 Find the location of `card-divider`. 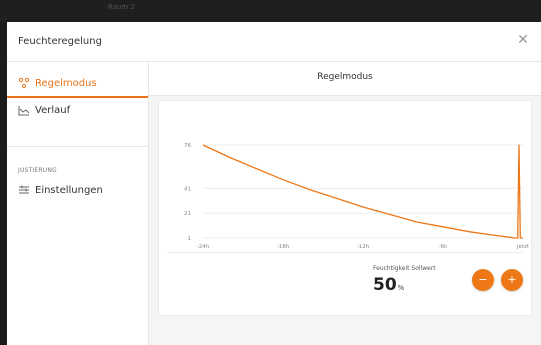

card-divider is located at coordinates (345, 252).